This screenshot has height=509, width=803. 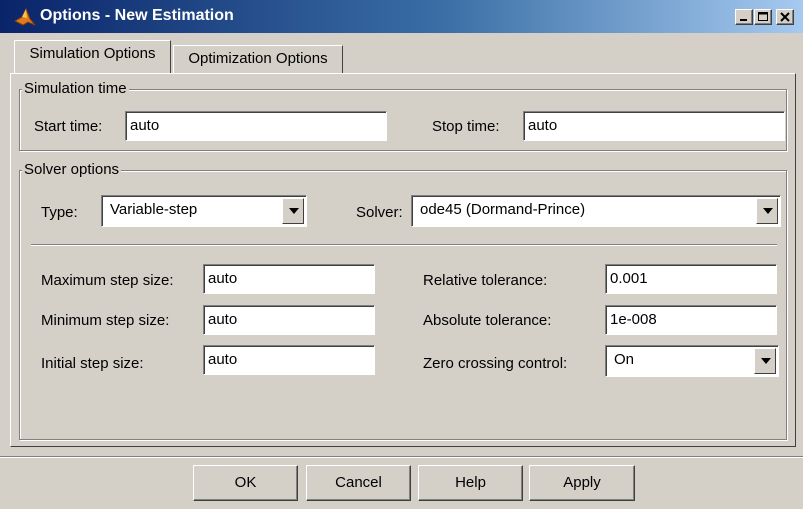 What do you see at coordinates (289, 320) in the screenshot?
I see `min-step-size-input: auto` at bounding box center [289, 320].